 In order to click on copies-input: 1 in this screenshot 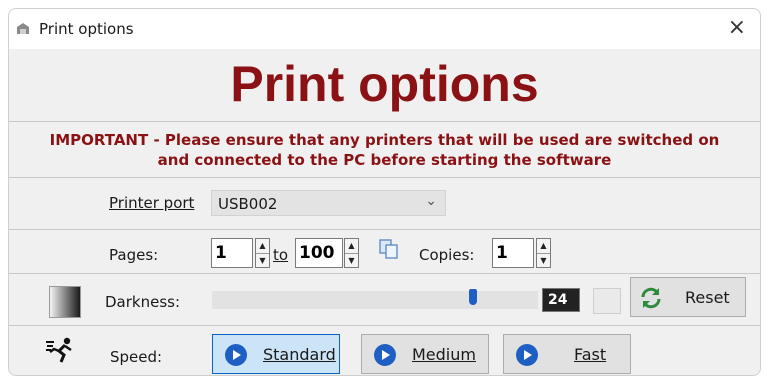, I will do `click(513, 253)`.